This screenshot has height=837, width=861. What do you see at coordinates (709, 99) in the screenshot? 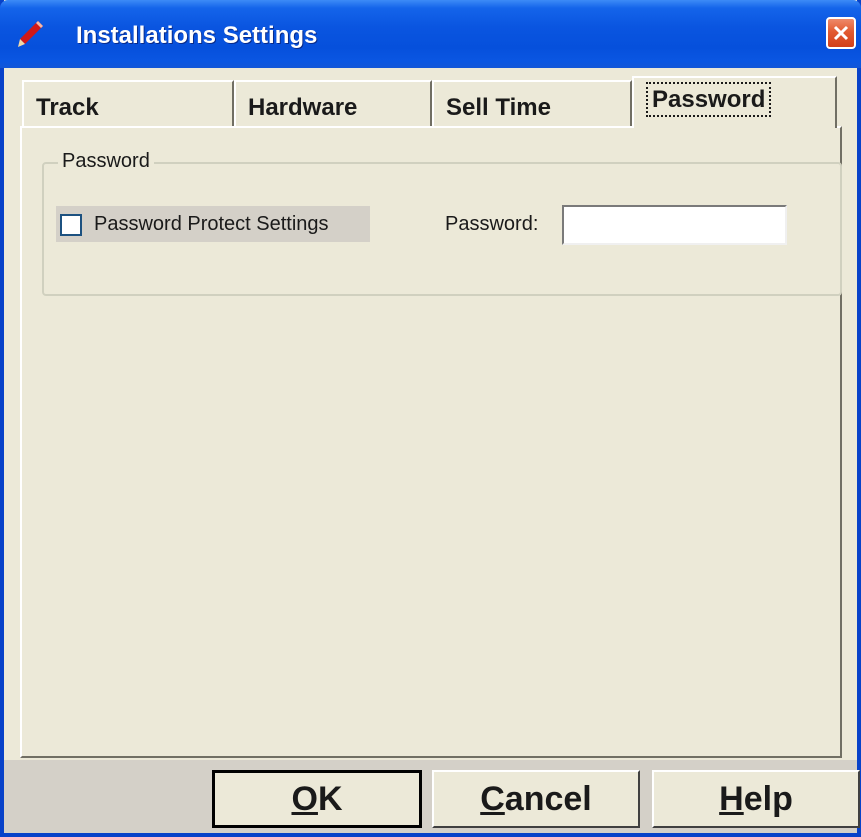
I see `tab-password-label: Password` at bounding box center [709, 99].